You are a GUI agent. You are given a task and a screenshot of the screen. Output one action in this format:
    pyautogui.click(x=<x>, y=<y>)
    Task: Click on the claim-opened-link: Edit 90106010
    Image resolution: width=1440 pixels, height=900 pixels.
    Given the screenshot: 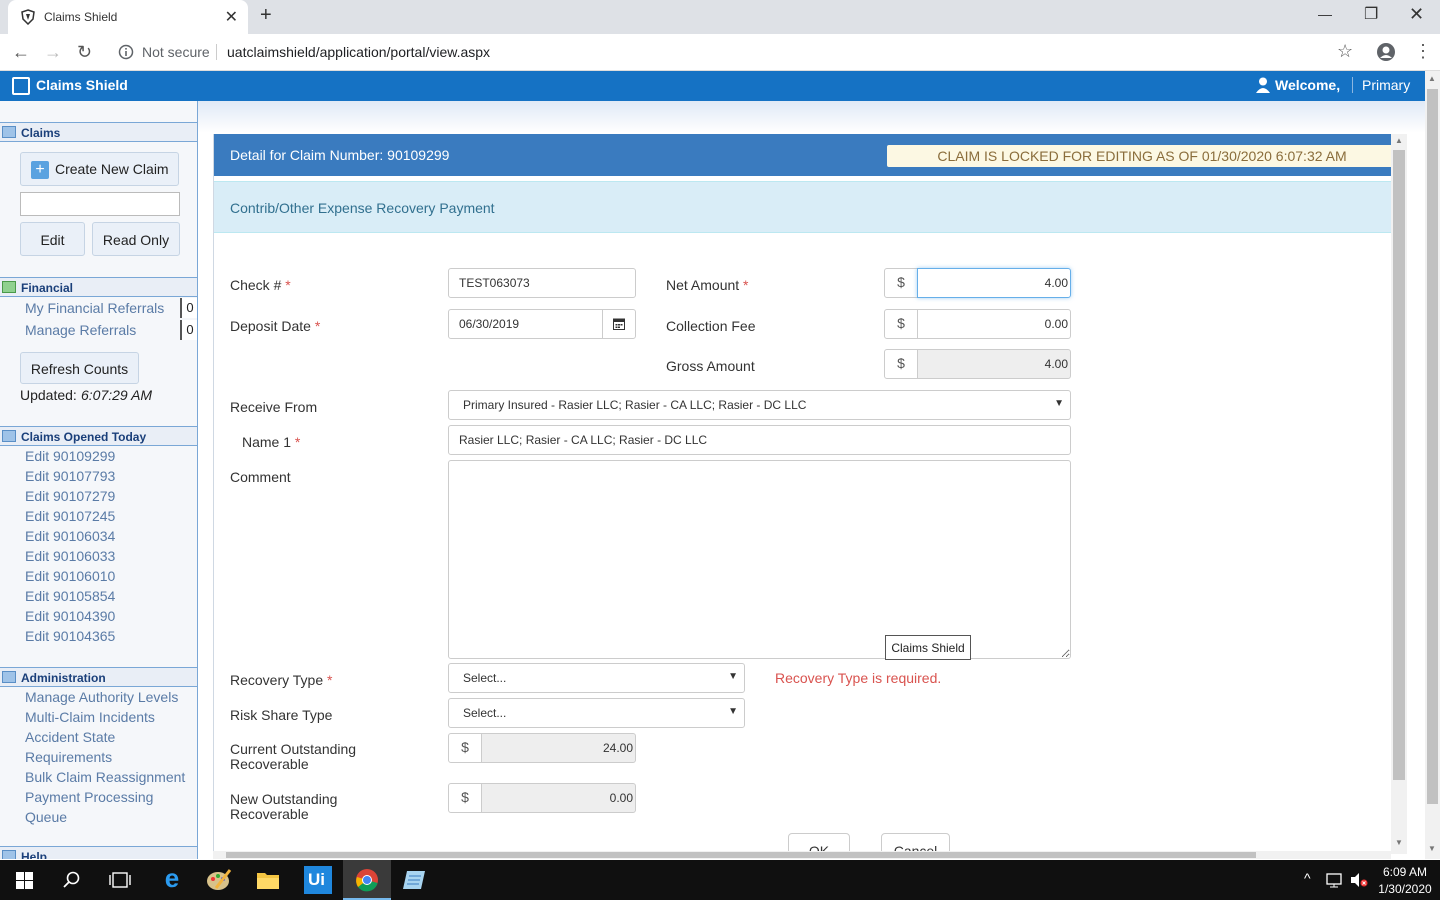 What is the action you would take?
    pyautogui.click(x=70, y=576)
    